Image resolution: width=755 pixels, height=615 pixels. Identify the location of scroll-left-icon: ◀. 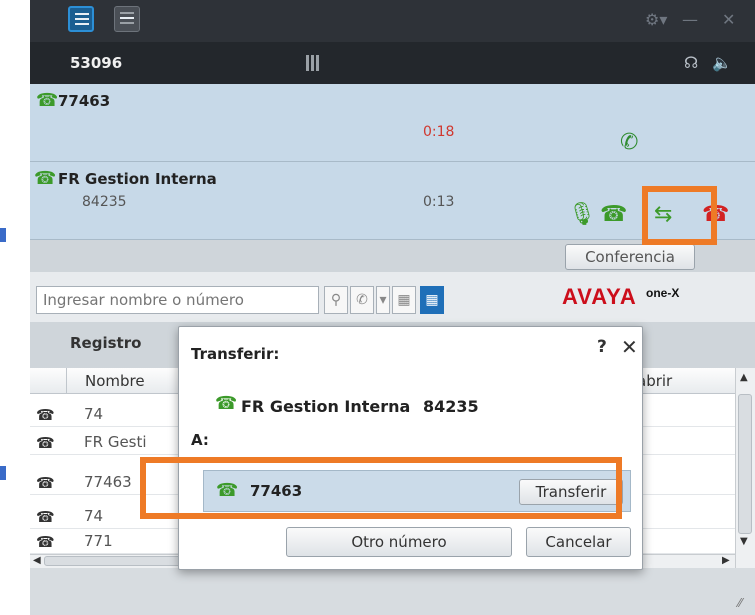
(37, 560).